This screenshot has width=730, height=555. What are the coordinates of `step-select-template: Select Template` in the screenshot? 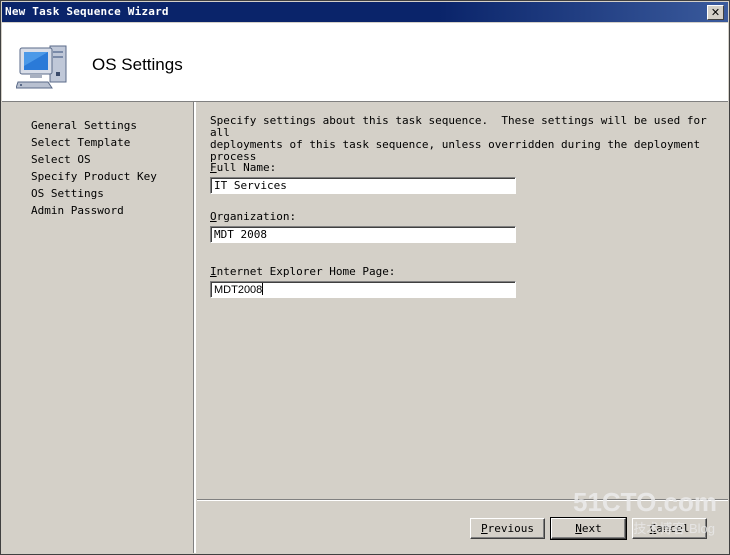 It's located at (80, 142).